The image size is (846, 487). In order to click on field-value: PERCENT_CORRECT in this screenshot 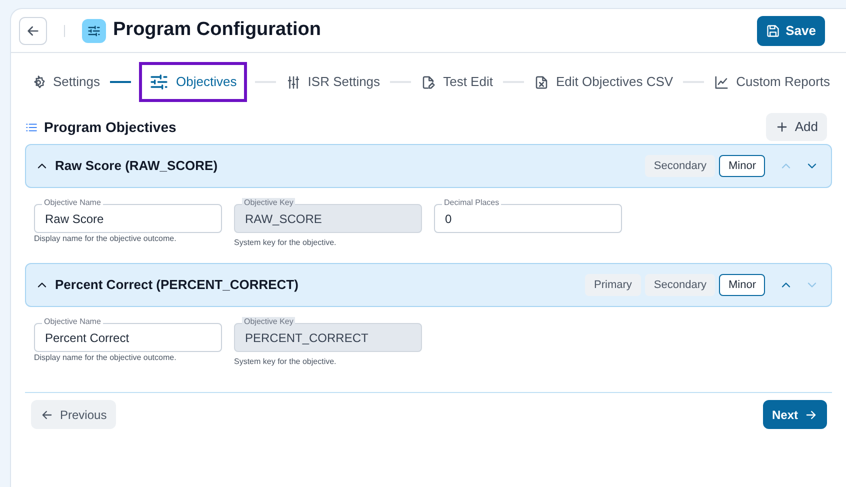, I will do `click(306, 338)`.